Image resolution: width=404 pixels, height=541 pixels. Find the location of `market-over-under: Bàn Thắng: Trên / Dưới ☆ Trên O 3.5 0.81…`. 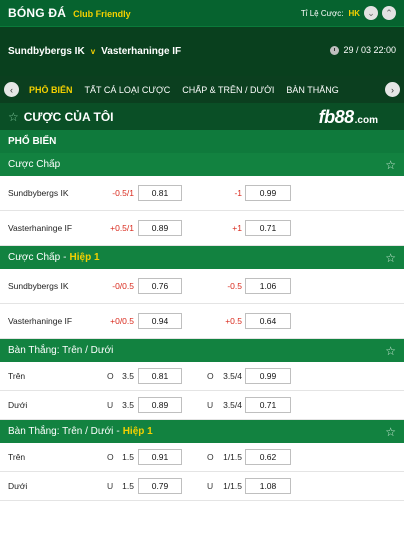

market-over-under: Bàn Thắng: Trên / Dưới ☆ Trên O 3.5 0.81… is located at coordinates (202, 379).